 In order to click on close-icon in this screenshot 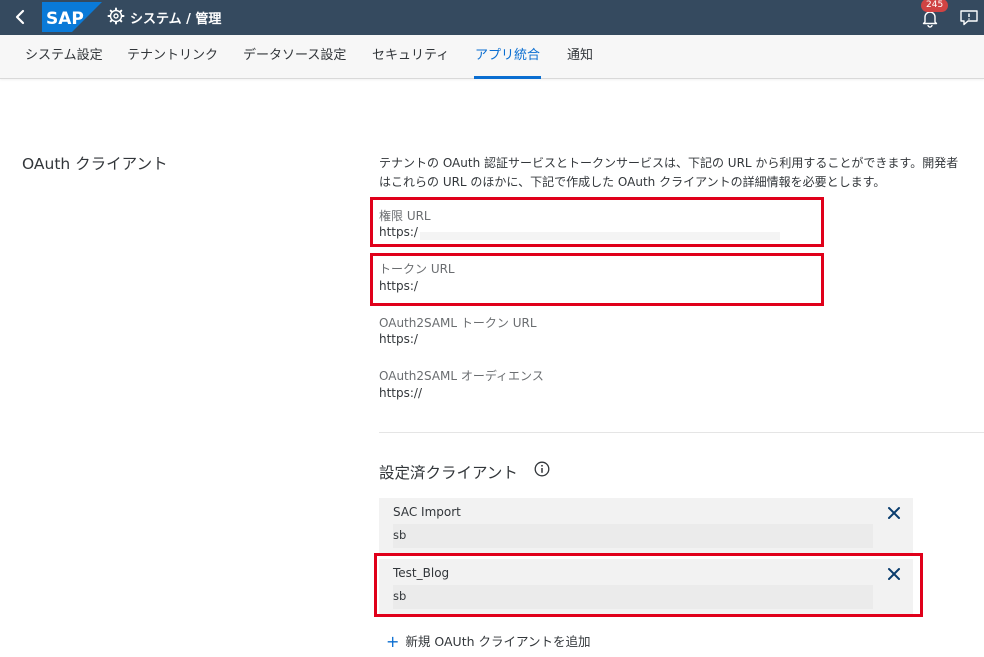, I will do `click(894, 513)`.